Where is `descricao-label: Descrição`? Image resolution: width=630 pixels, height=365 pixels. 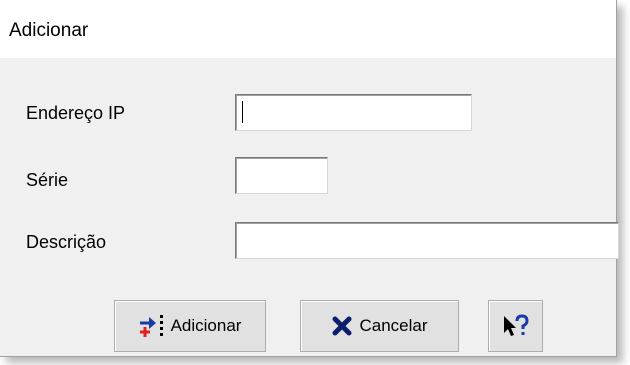 descricao-label: Descrição is located at coordinates (66, 242).